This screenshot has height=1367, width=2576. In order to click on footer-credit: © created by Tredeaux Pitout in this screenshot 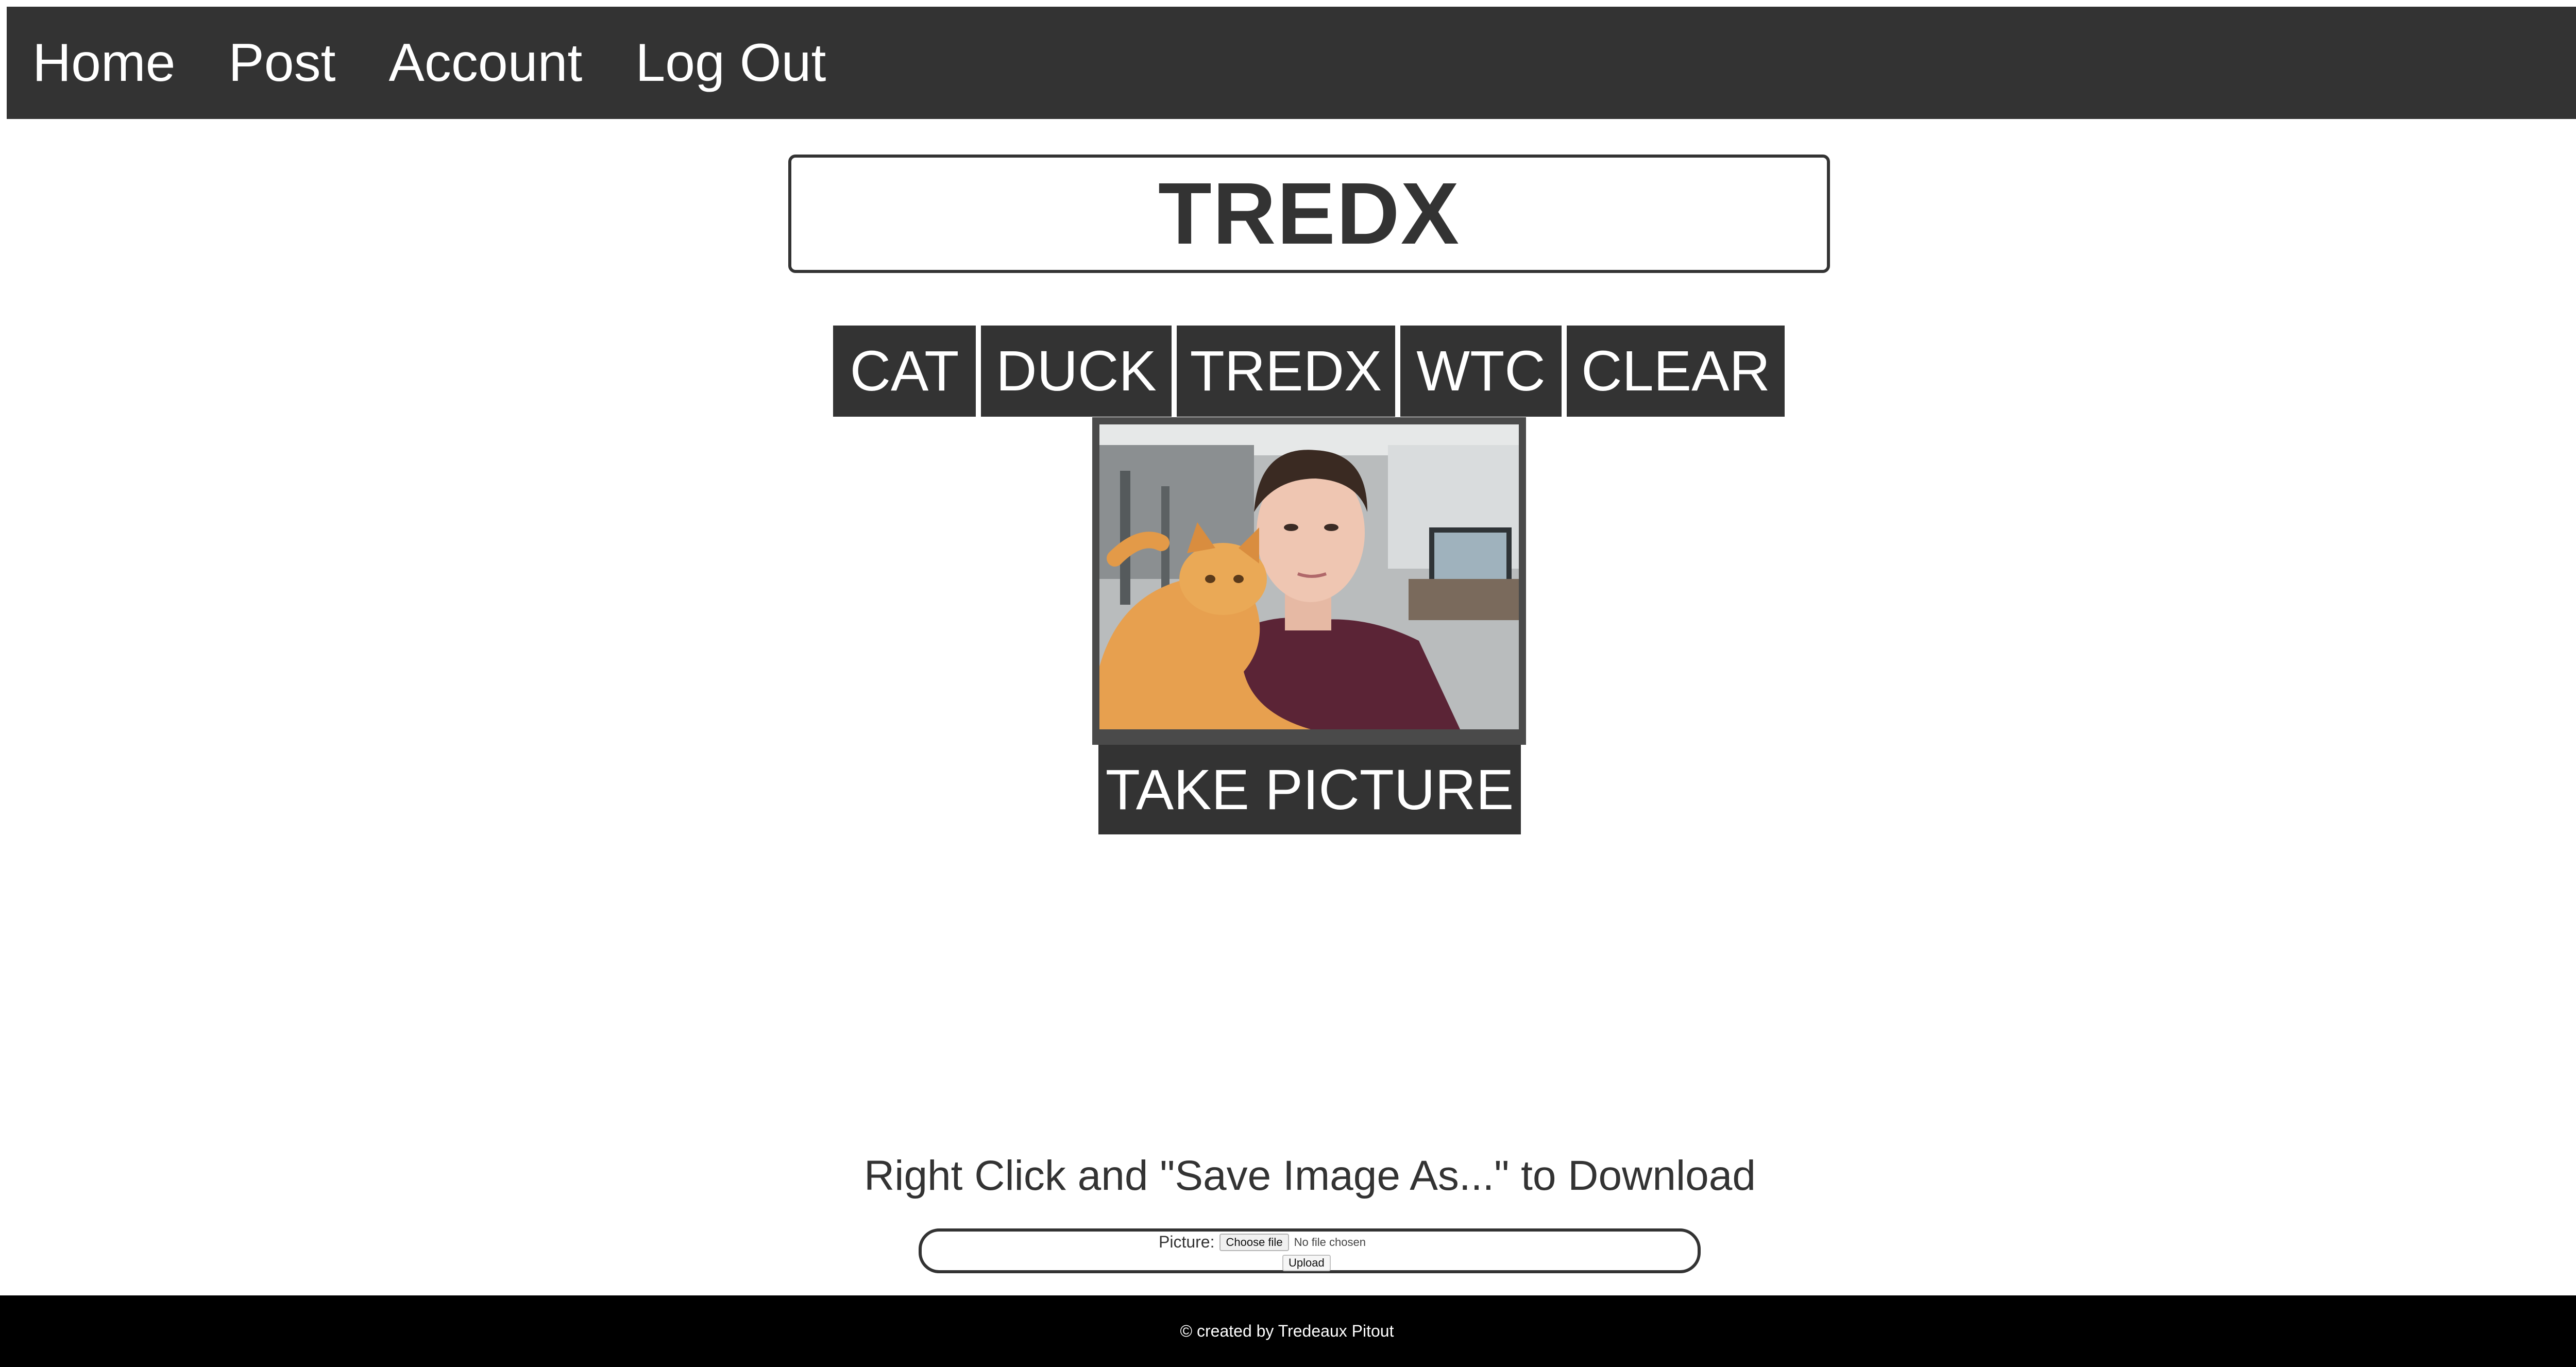, I will do `click(1287, 1331)`.